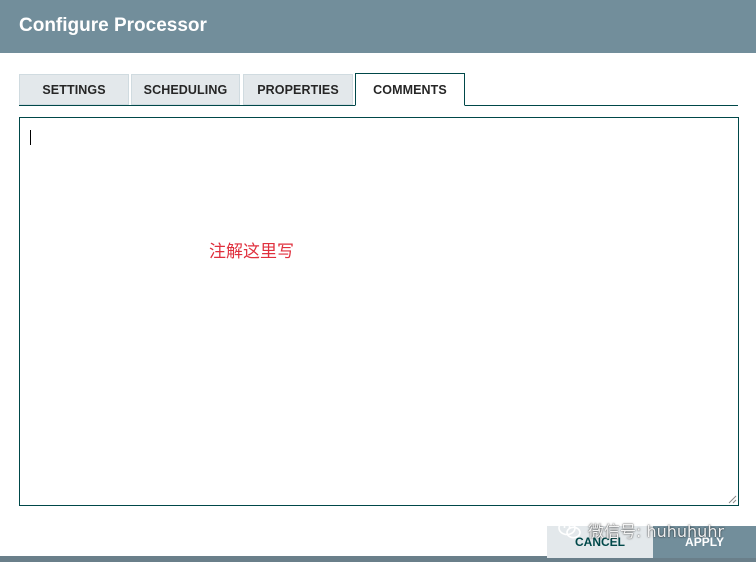 The image size is (756, 562). I want to click on apply-button: APPLY, so click(704, 542).